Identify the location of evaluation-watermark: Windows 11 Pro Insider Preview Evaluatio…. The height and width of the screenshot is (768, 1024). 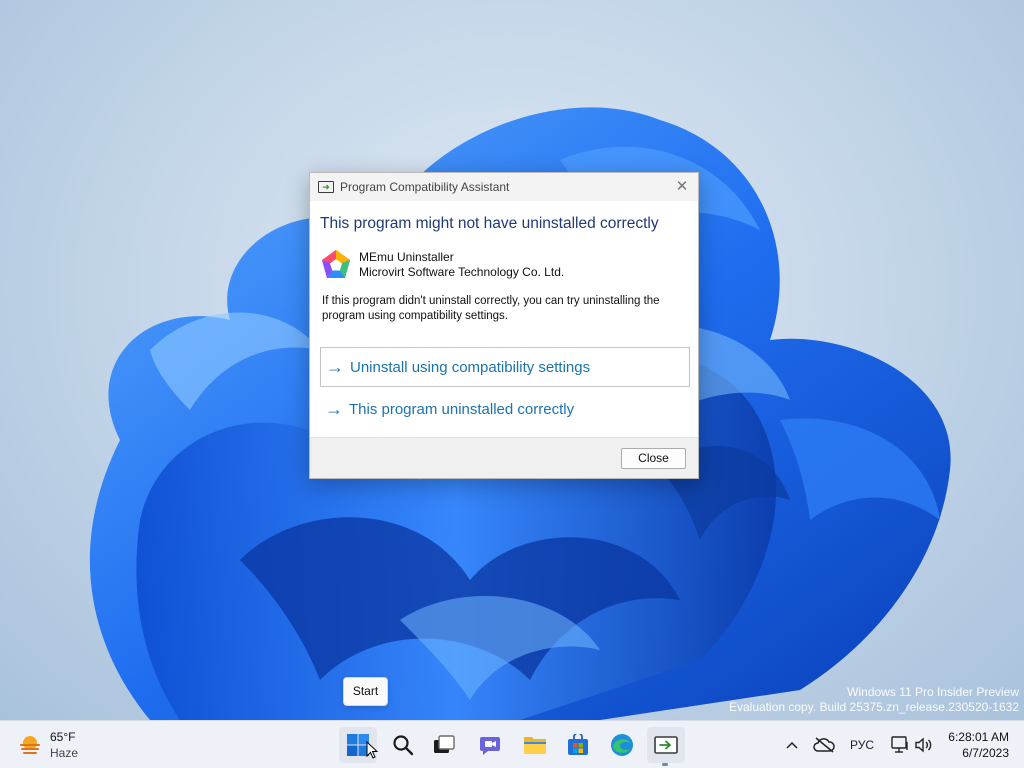
(874, 700).